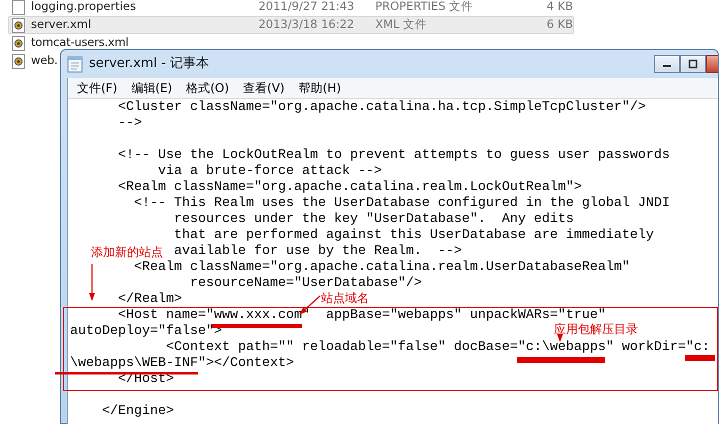 This screenshot has width=719, height=424. I want to click on file-name: logging.properties, so click(84, 8).